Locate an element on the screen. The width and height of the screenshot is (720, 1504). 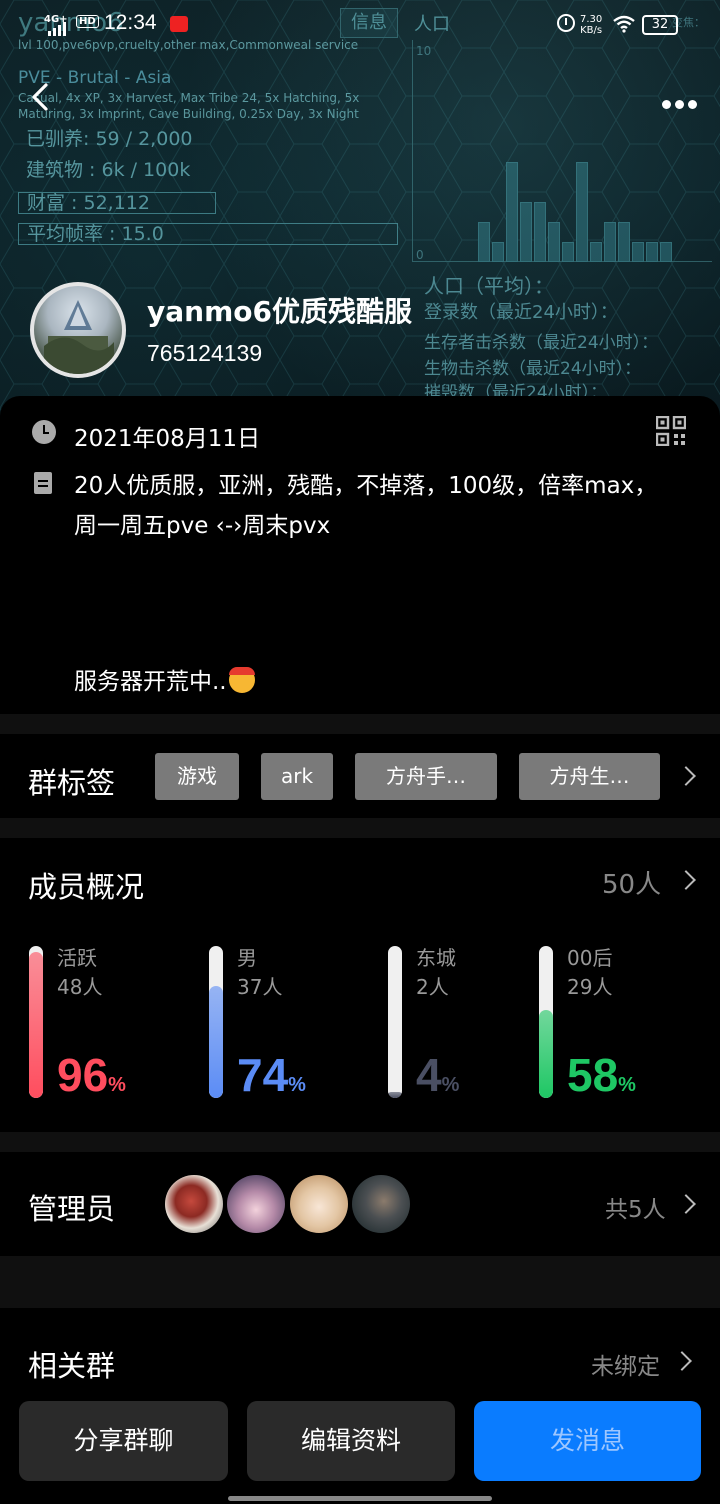
admins-chevron-right-icon is located at coordinates (686, 1204).